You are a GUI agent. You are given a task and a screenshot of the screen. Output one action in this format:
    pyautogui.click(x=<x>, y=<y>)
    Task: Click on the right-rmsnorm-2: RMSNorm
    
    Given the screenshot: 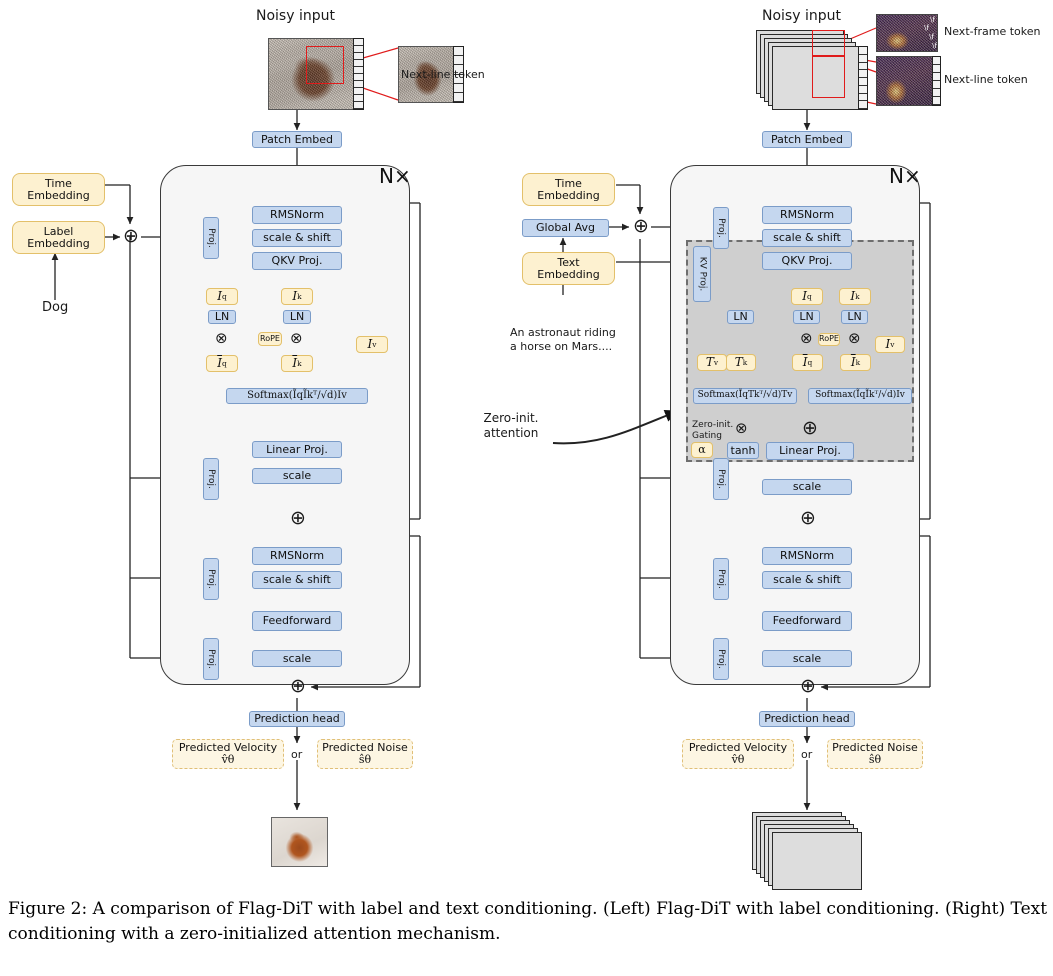 What is the action you would take?
    pyautogui.click(x=807, y=556)
    